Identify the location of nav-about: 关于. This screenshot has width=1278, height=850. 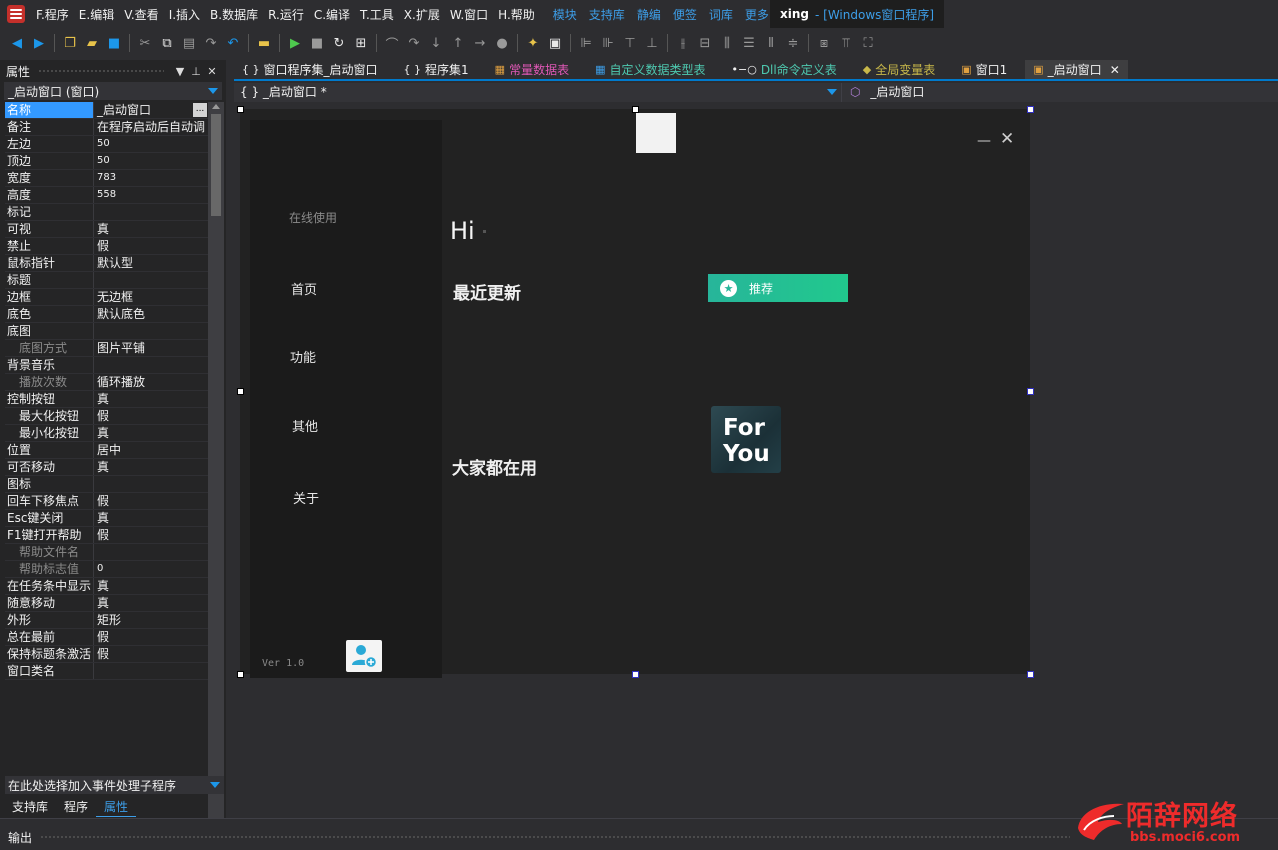
(306, 497).